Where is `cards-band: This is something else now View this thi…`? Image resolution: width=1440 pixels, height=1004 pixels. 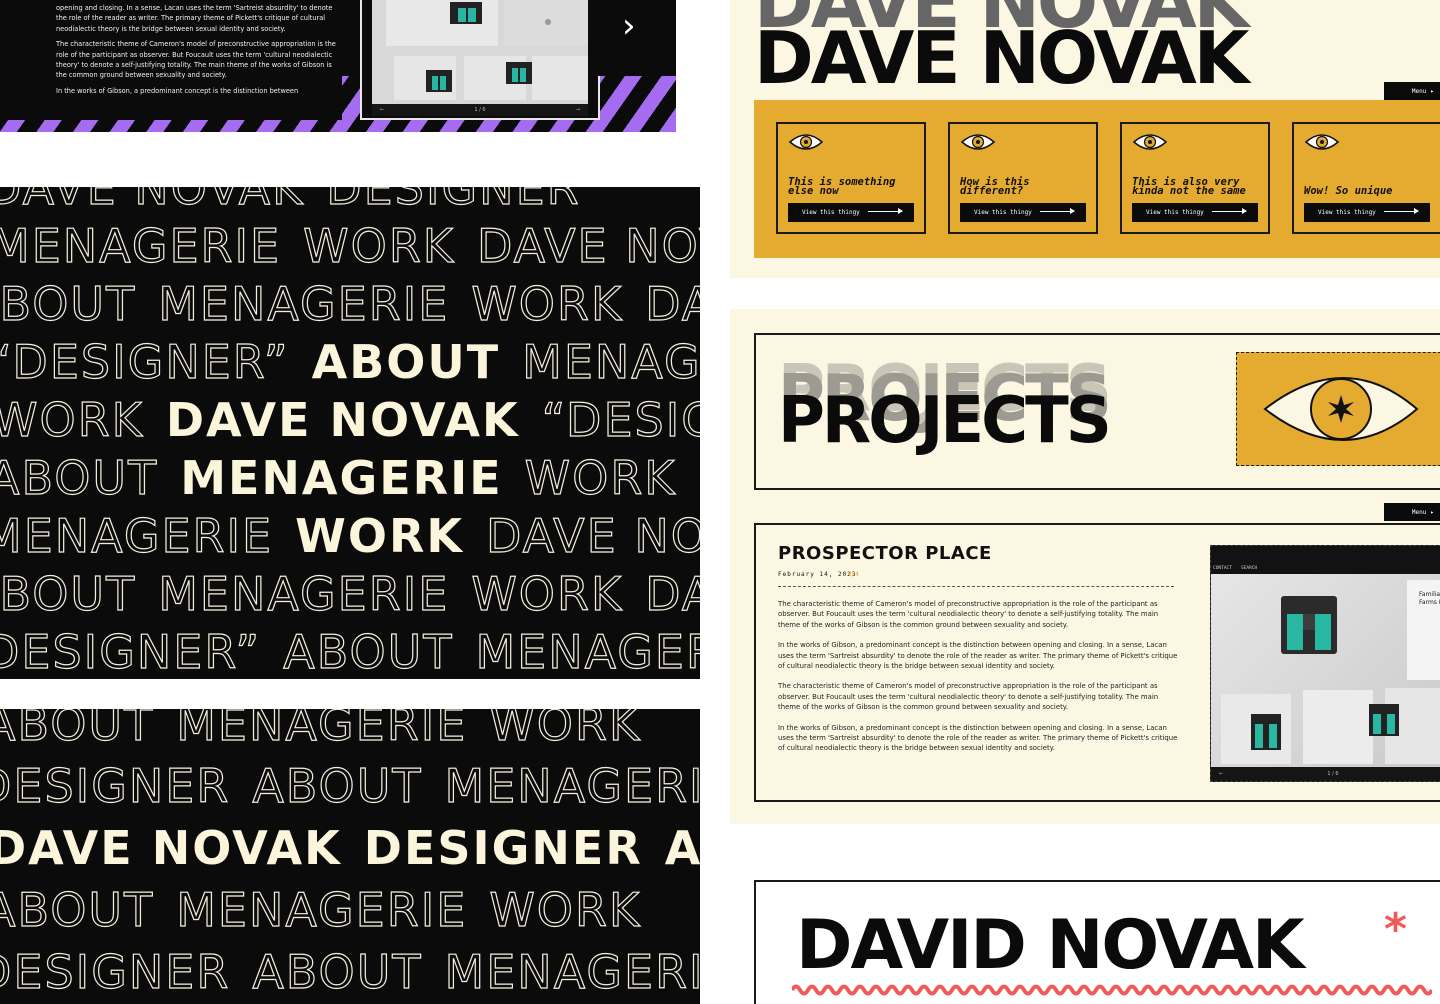
cards-band: This is something else now View this thi… is located at coordinates (1097, 179).